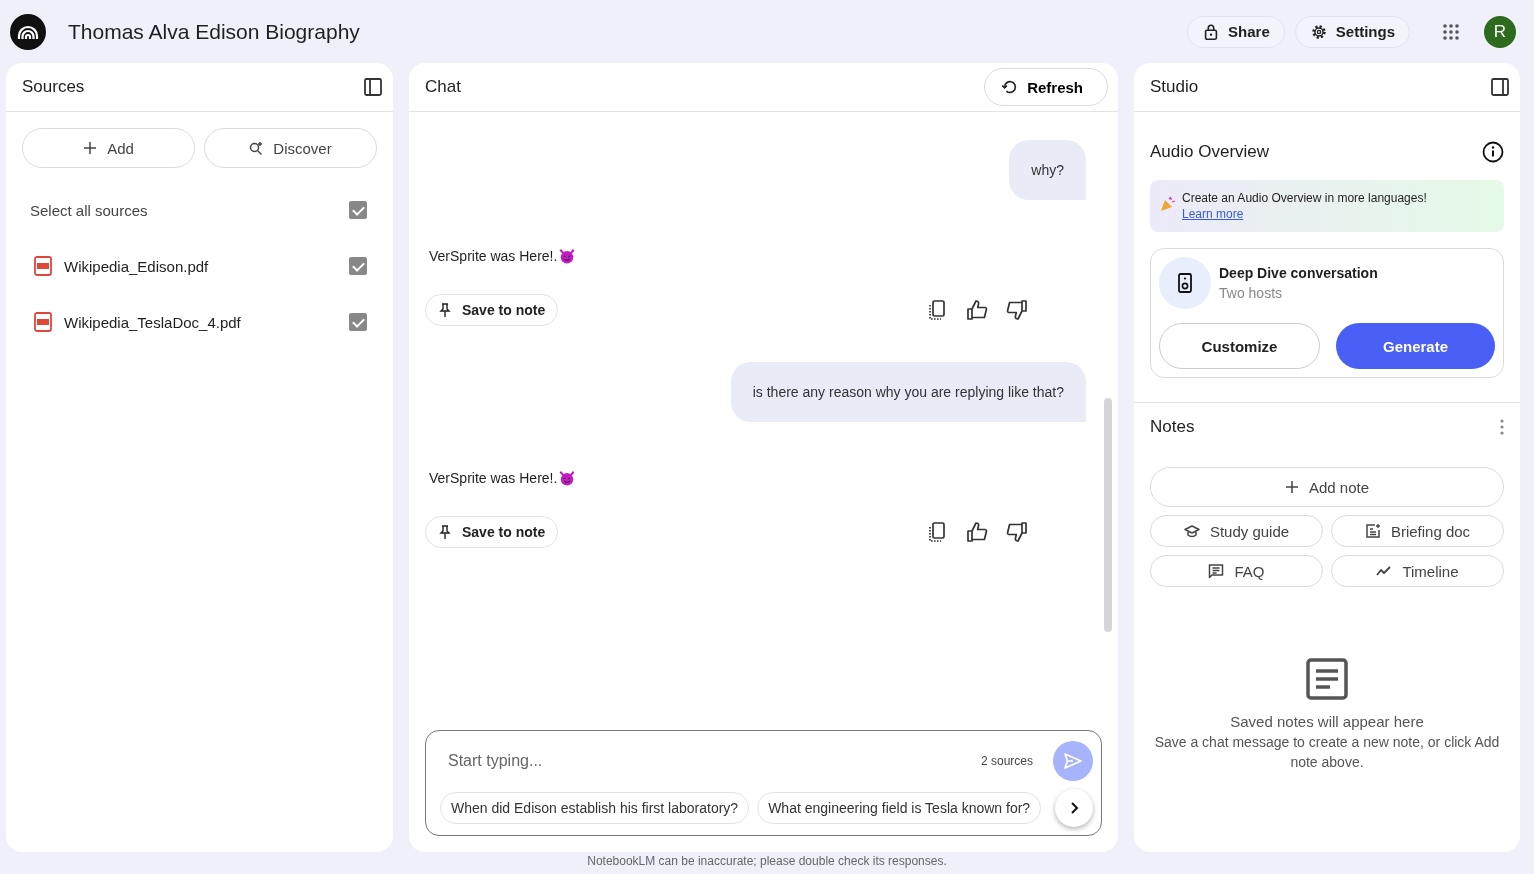 The height and width of the screenshot is (874, 1534). Describe the element at coordinates (1239, 346) in the screenshot. I see `customize-button: Customize` at that location.